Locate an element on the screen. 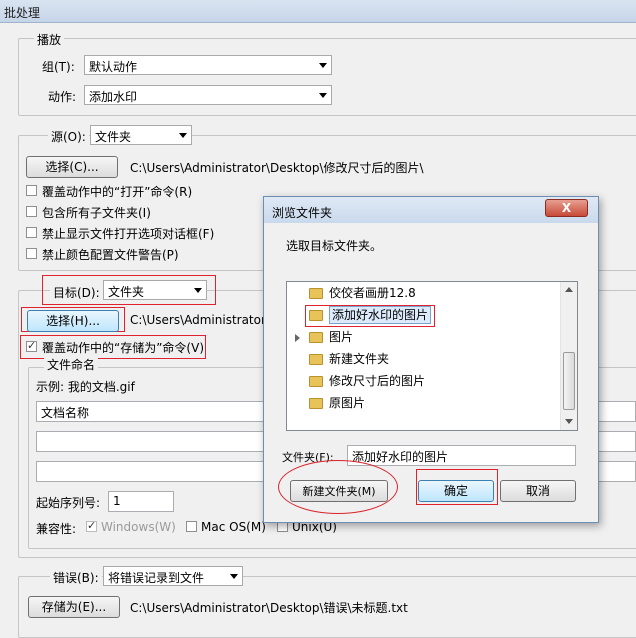 Image resolution: width=636 pixels, height=638 pixels. source-option-label-4: 禁止颜色配置文件警告(P) is located at coordinates (110, 255).